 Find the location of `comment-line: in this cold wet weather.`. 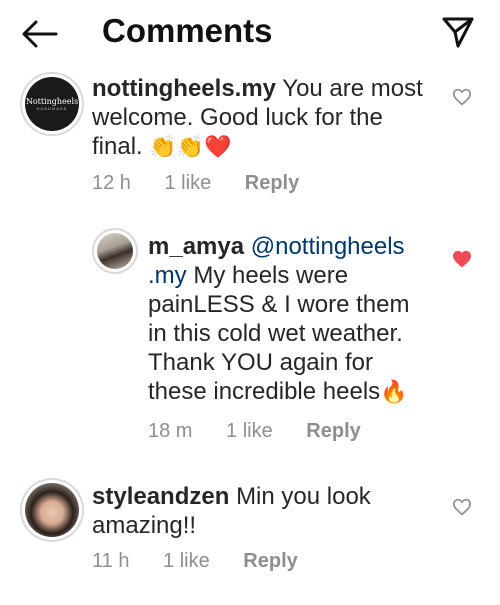

comment-line: in this cold wet weather. is located at coordinates (275, 333).